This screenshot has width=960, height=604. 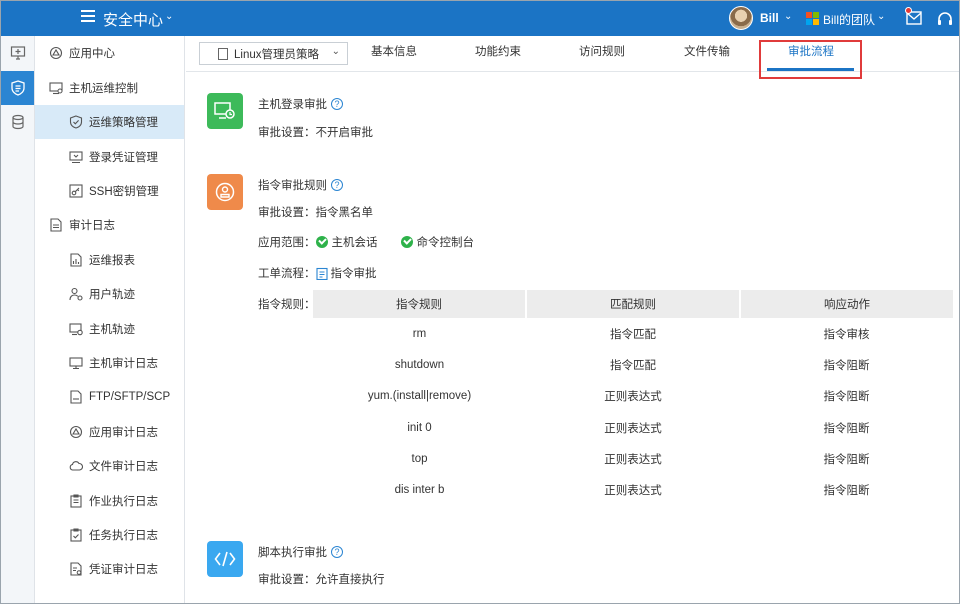 I want to click on command-approval-icon, so click(x=225, y=192).